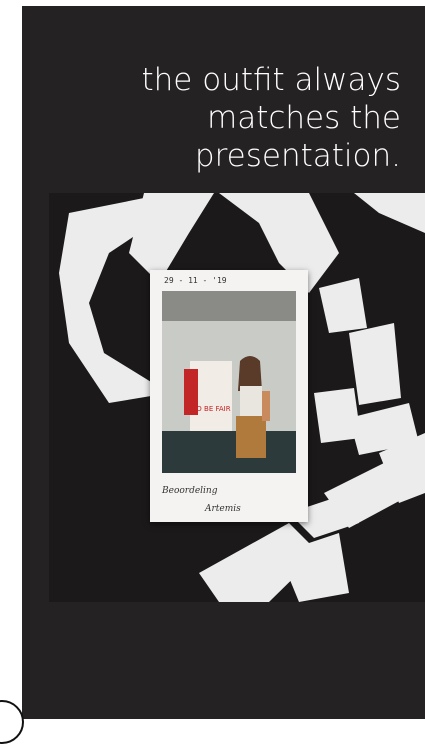 The image size is (425, 744). I want to click on polaroid-caption-line1: Beoordeling, so click(190, 491).